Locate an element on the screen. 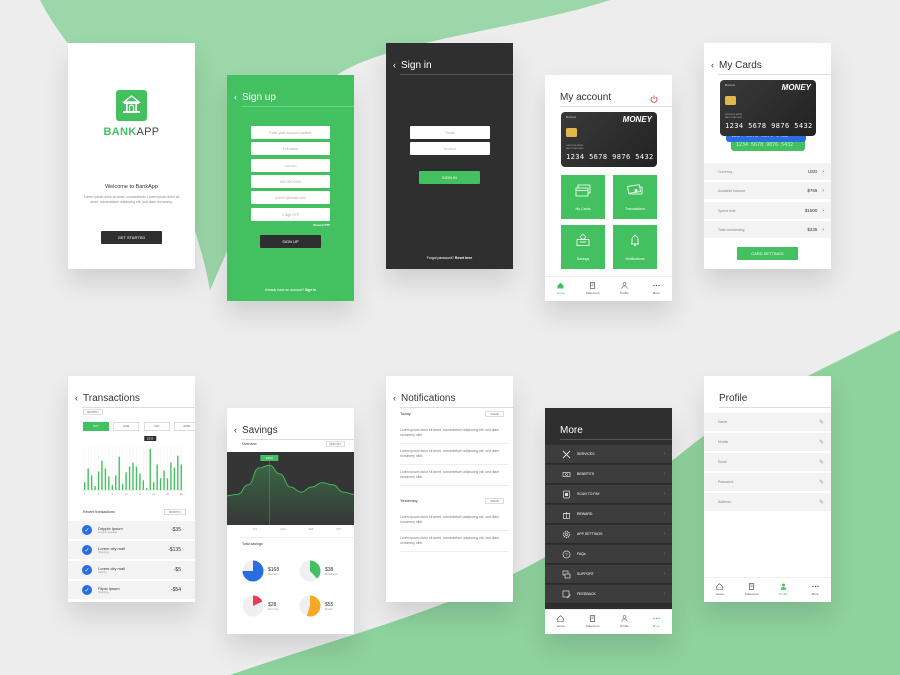  transaction-row: ✓ Lorem city mall Parking -$5 is located at coordinates (131, 570).